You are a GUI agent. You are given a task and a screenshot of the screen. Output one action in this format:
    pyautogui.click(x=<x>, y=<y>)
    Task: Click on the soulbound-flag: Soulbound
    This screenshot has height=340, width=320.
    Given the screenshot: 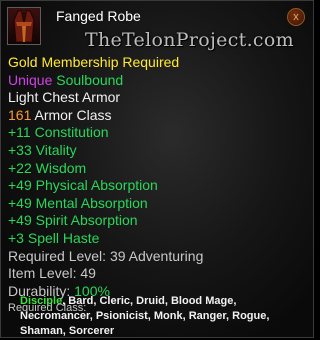 What is the action you would take?
    pyautogui.click(x=90, y=79)
    